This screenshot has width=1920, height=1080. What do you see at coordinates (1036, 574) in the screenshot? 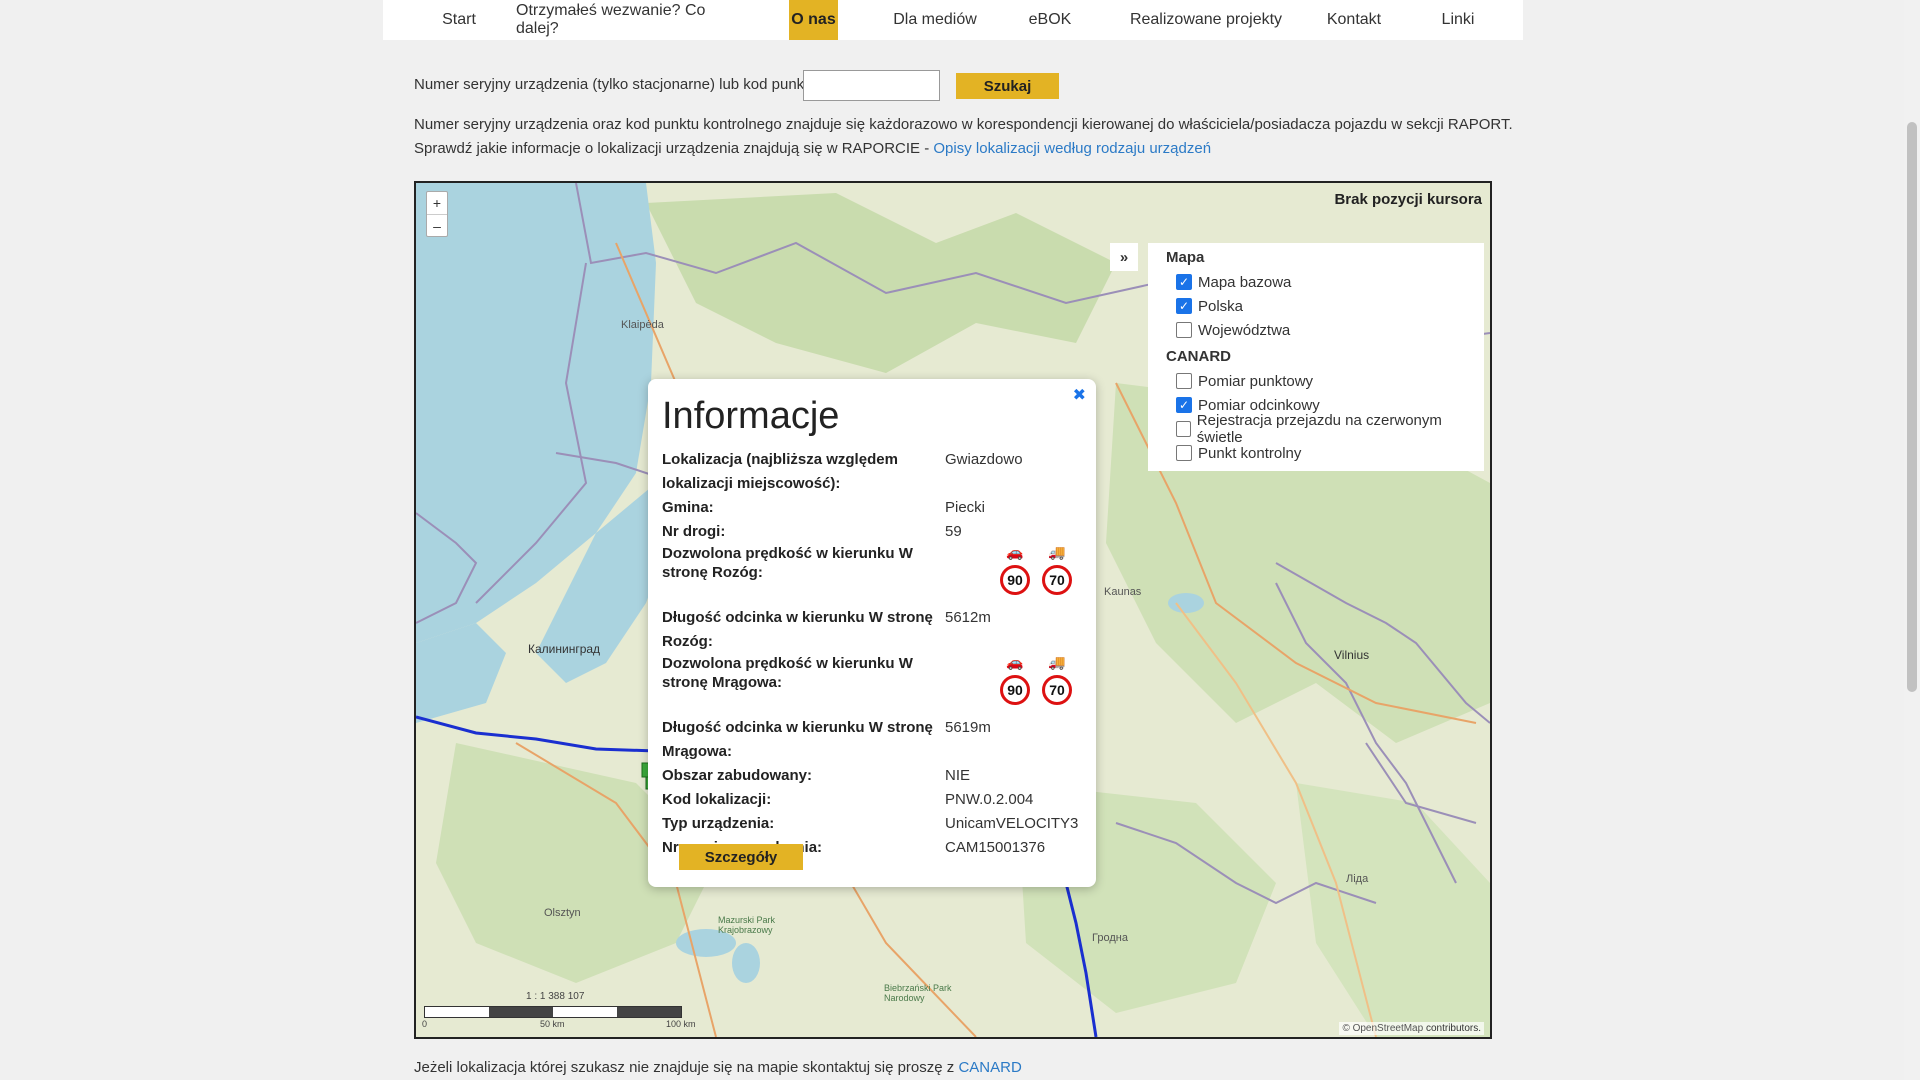
I see `speed-limits-1: 🚗 90 🚚 70` at bounding box center [1036, 574].